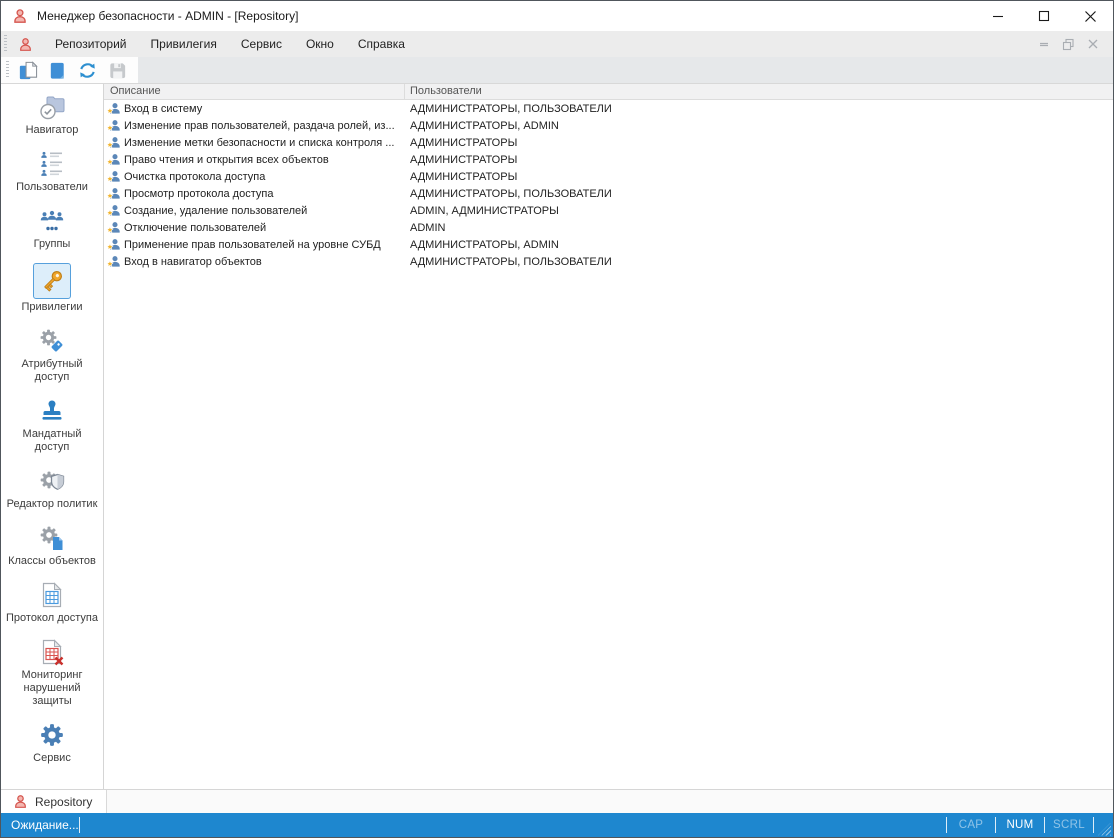  I want to click on keyboard-indicators: CAP NUM SCRL, so click(1029, 825).